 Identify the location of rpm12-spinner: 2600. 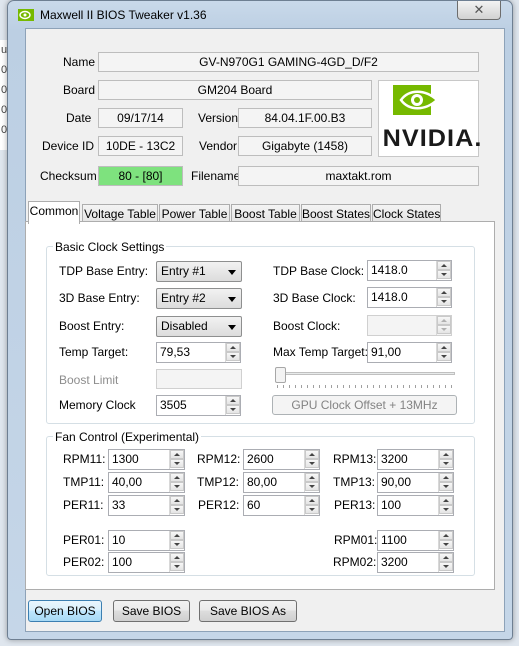
(281, 459).